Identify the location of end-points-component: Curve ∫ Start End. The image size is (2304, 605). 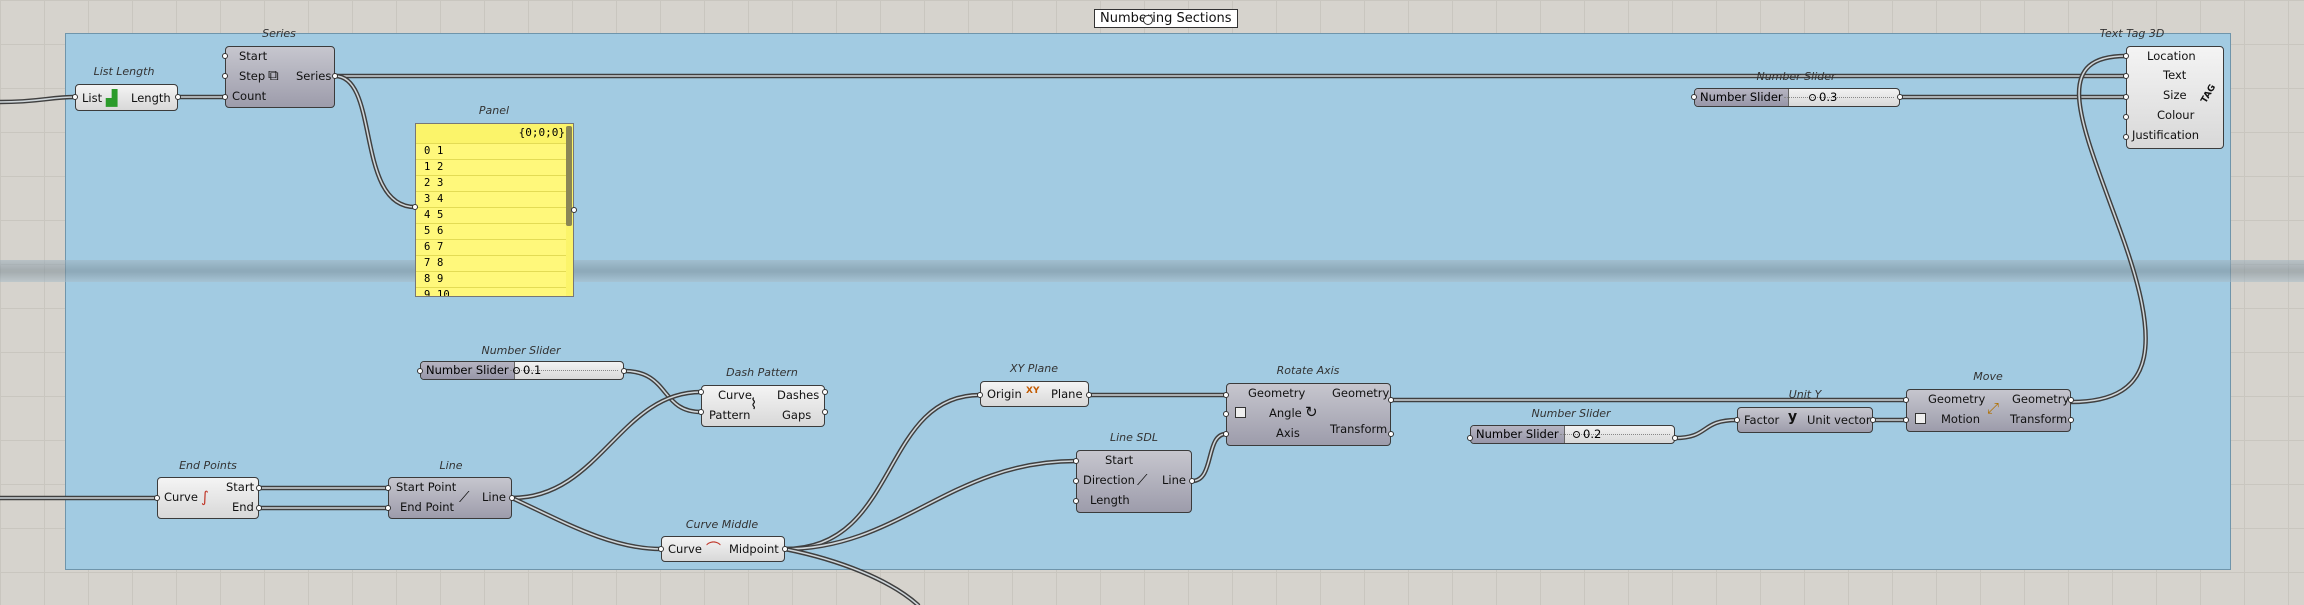
(208, 498).